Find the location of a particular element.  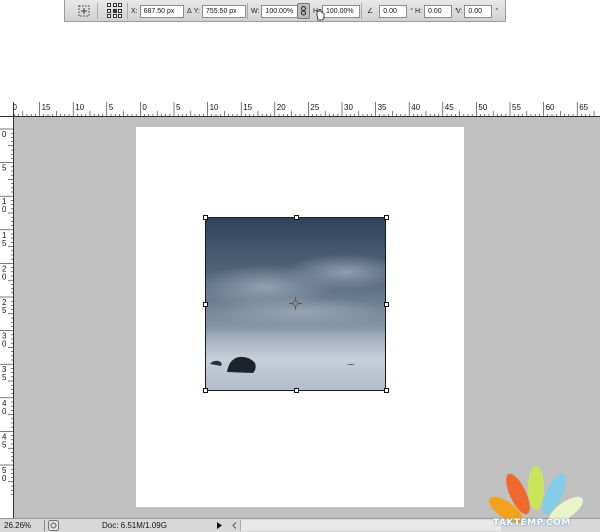

move-tool-icon is located at coordinates (84, 11).